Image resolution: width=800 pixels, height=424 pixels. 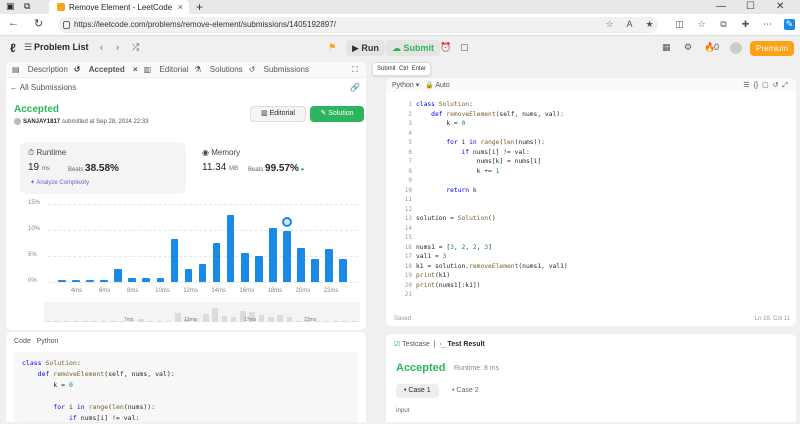 What do you see at coordinates (688, 47) in the screenshot?
I see `settings-gear-icon: ⚙` at bounding box center [688, 47].